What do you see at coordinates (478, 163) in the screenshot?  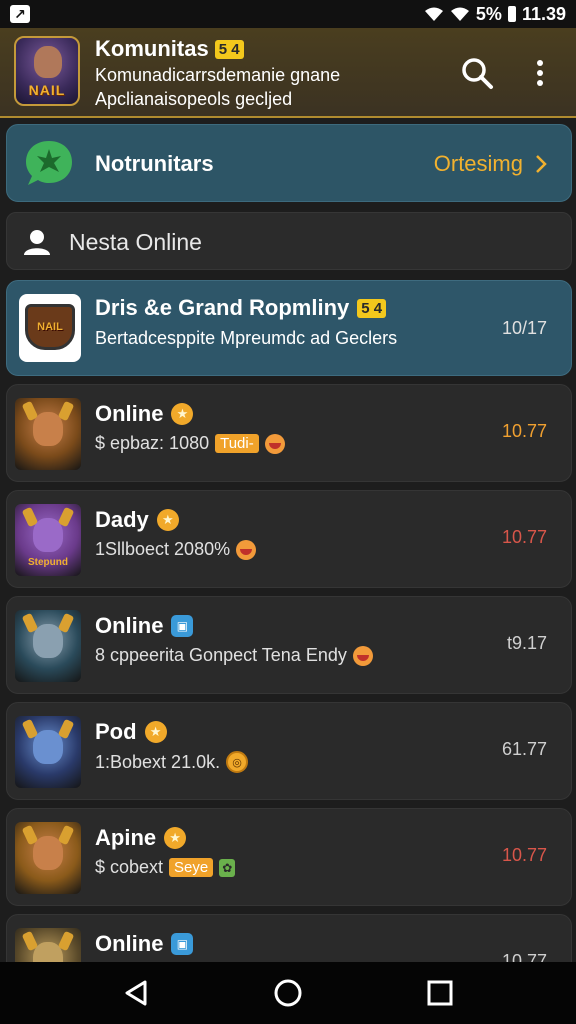 I see `banner-action-label: Ortesimg` at bounding box center [478, 163].